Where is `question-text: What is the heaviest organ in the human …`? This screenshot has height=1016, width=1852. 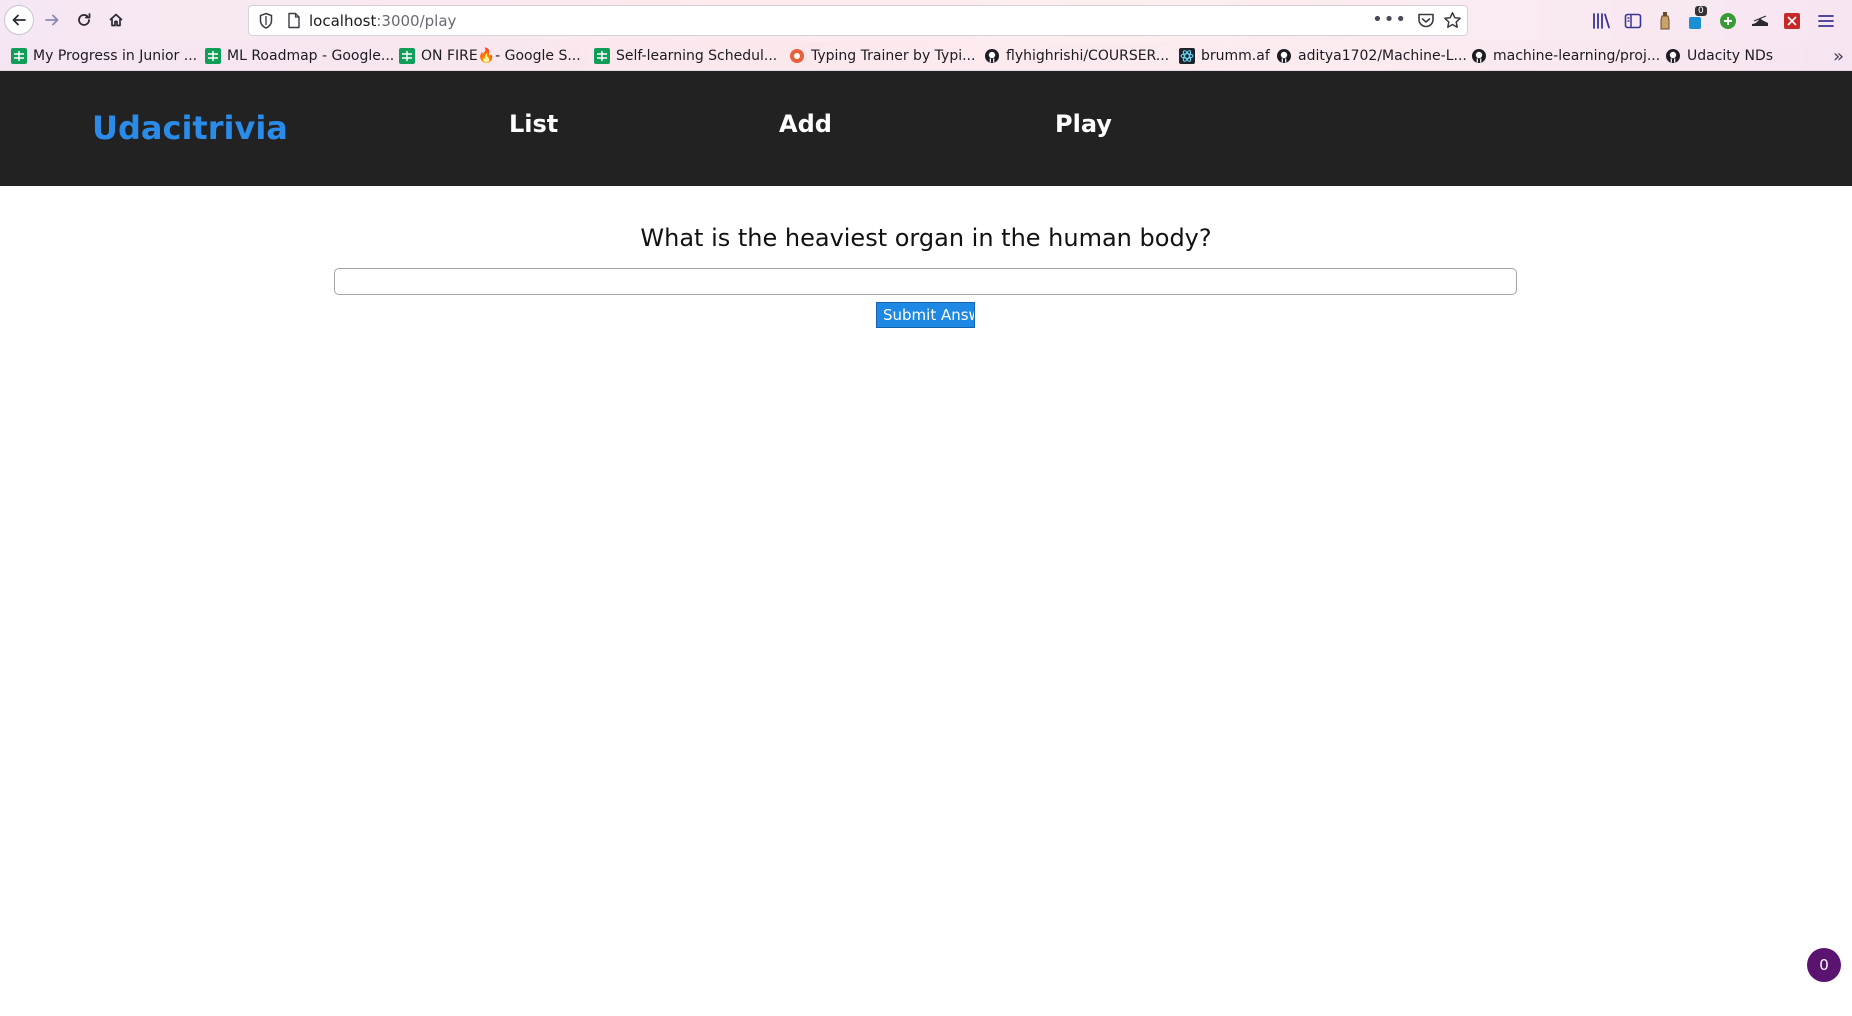
question-text: What is the heaviest organ in the human … is located at coordinates (926, 238).